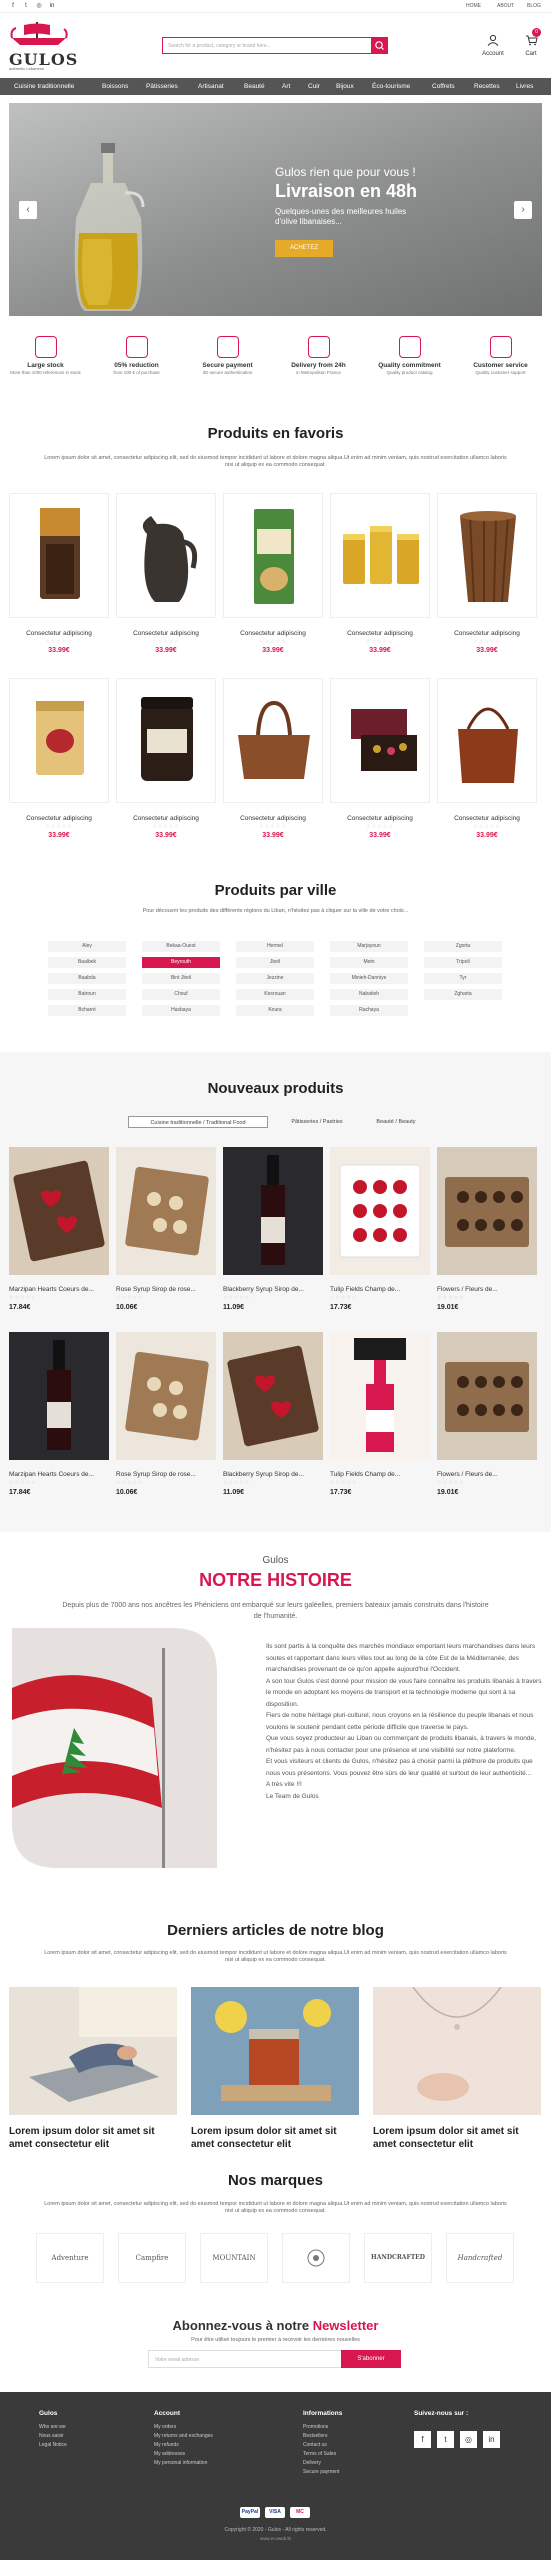 The height and width of the screenshot is (2560, 551). Describe the element at coordinates (319, 2454) in the screenshot. I see `footer-link: Terms of Sales` at that location.